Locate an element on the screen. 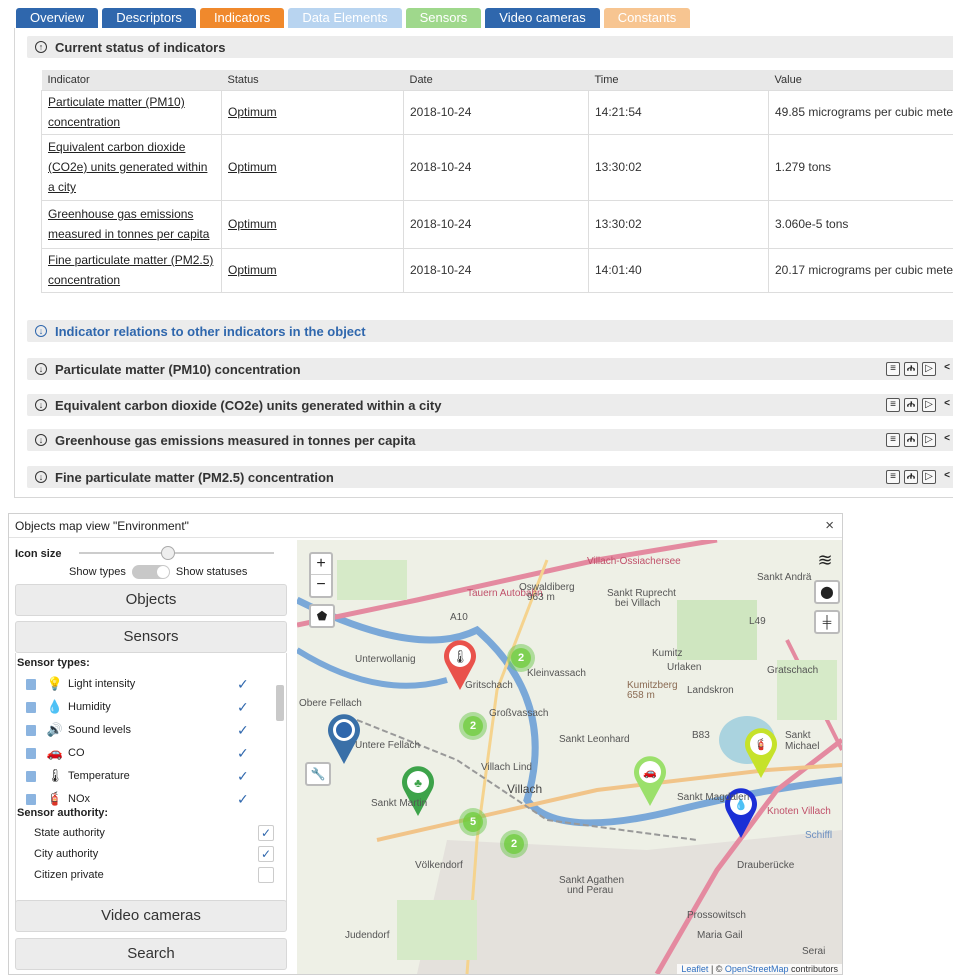 Image resolution: width=953 pixels, height=975 pixels. map-label: Großvassach is located at coordinates (519, 713).